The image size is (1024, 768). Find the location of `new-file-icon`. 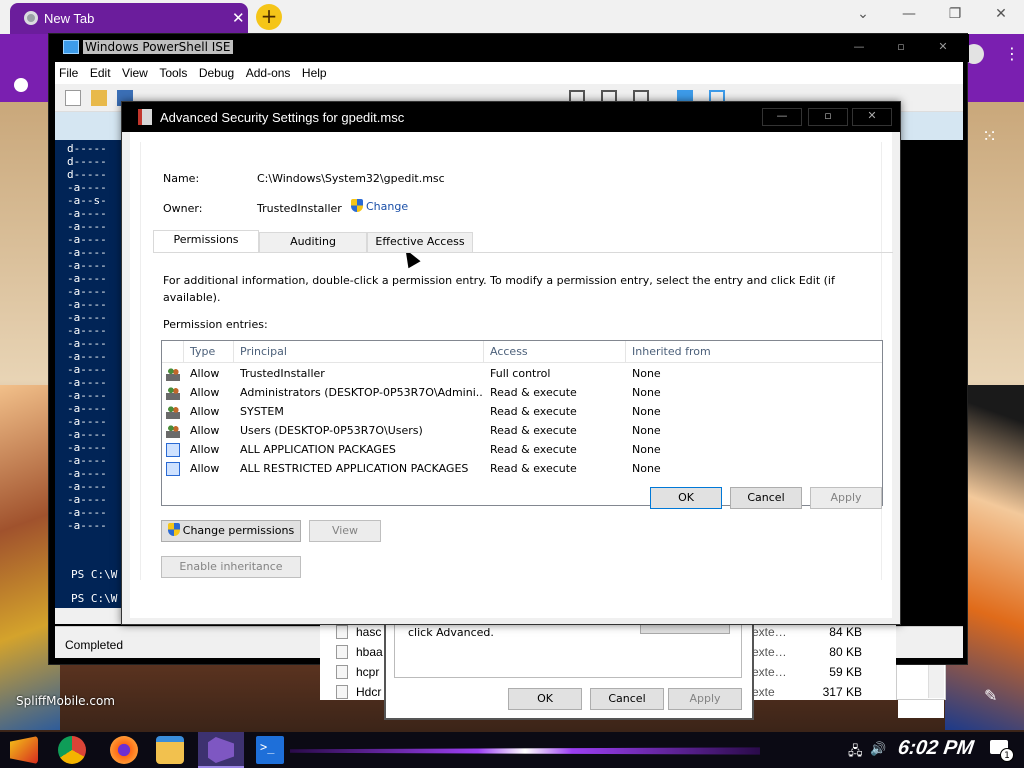

new-file-icon is located at coordinates (73, 98).